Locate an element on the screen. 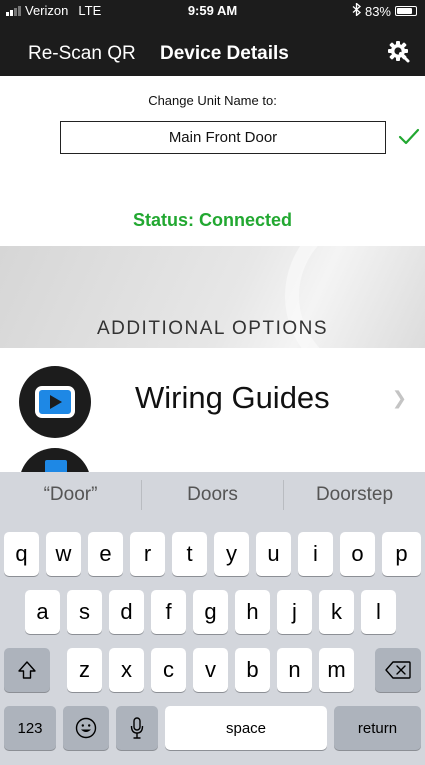 This screenshot has width=425, height=765. key-m: m is located at coordinates (336, 670).